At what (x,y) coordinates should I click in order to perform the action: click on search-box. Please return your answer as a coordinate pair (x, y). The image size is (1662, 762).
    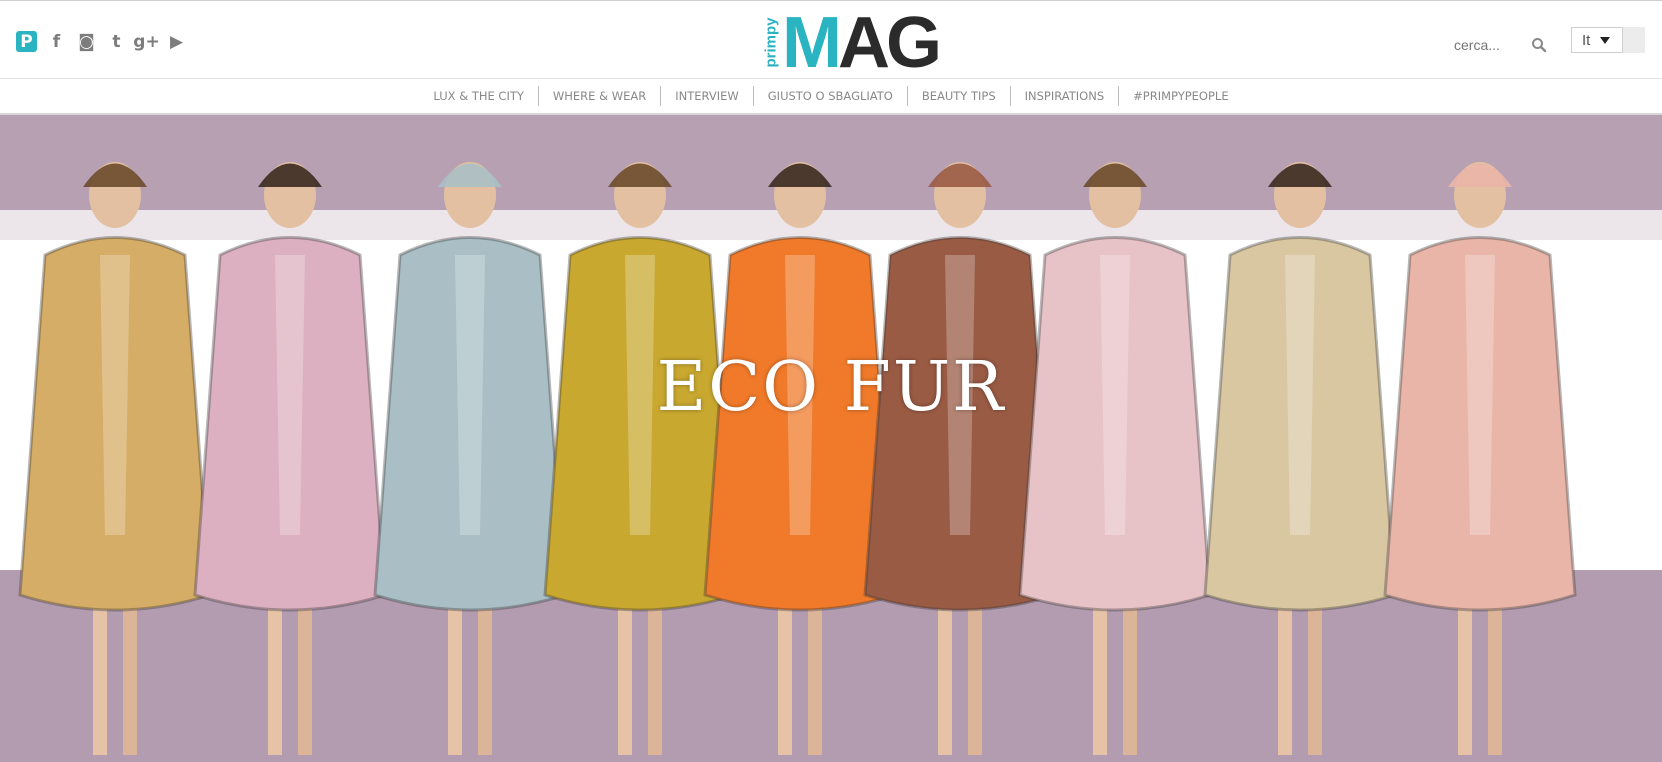
    Looking at the image, I should click on (1501, 45).